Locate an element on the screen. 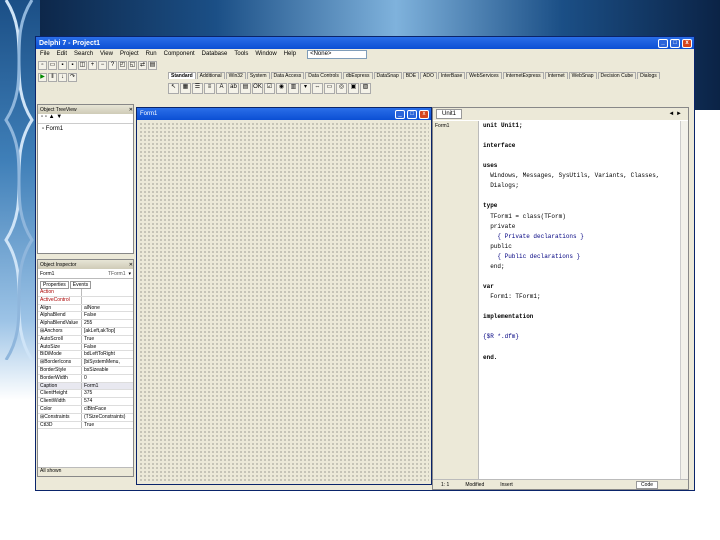 The image size is (720, 540). palette-tab-ado: ADO is located at coordinates (428, 75).